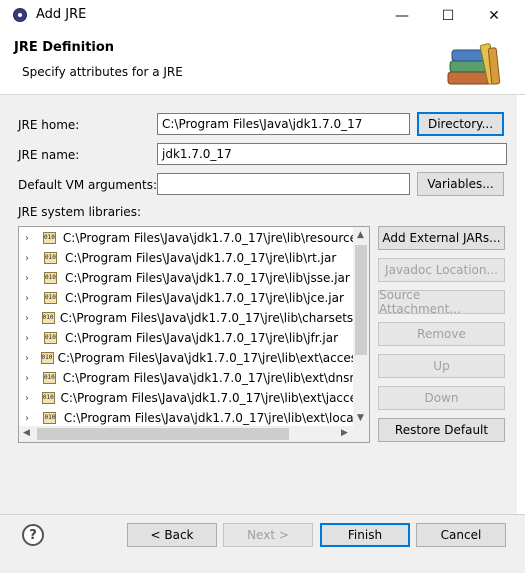  Describe the element at coordinates (163, 434) in the screenshot. I see `horizontal-scroll-thumb` at that location.